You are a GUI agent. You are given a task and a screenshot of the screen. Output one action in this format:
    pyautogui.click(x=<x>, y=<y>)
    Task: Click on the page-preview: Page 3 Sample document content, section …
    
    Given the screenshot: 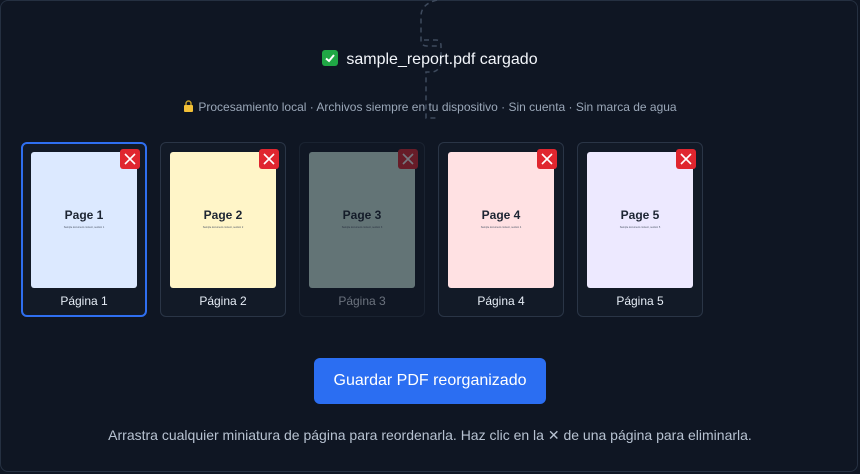 What is the action you would take?
    pyautogui.click(x=362, y=220)
    